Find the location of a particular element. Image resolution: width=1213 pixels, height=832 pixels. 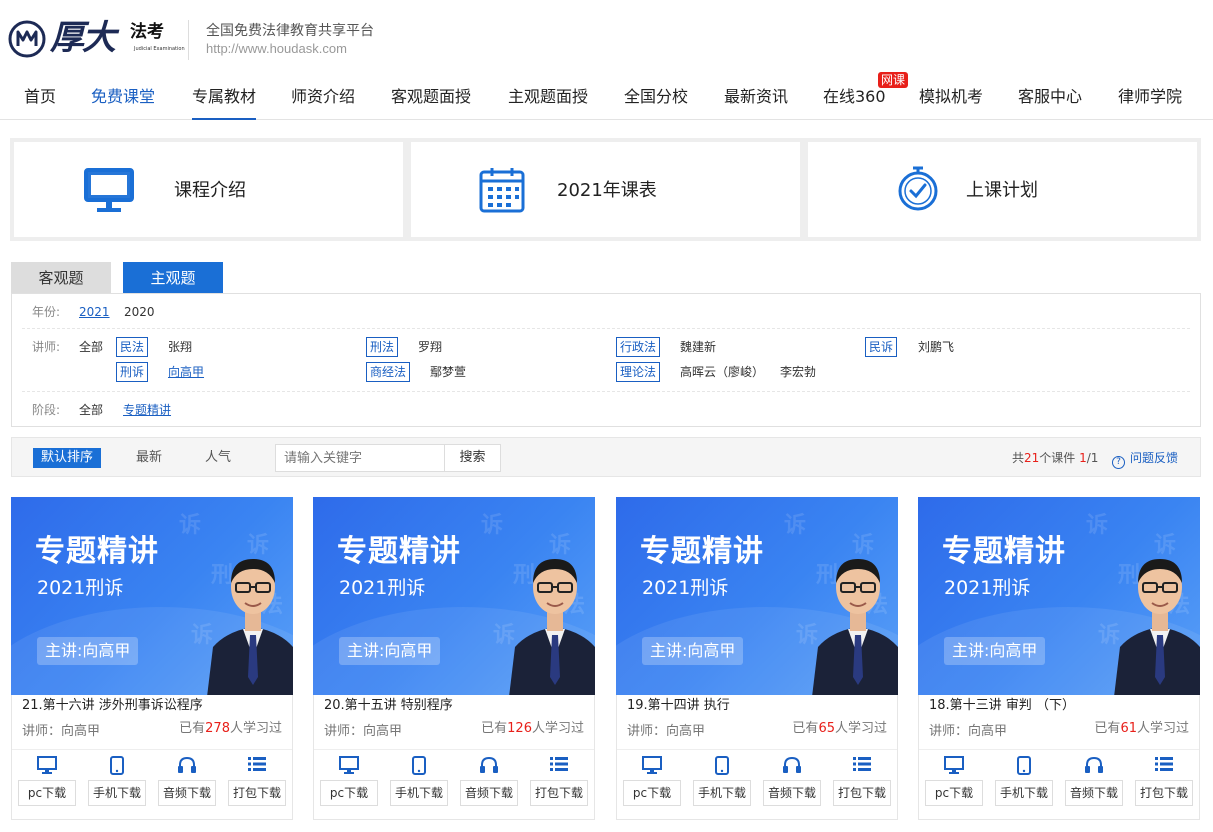

header-divider is located at coordinates (188, 40).